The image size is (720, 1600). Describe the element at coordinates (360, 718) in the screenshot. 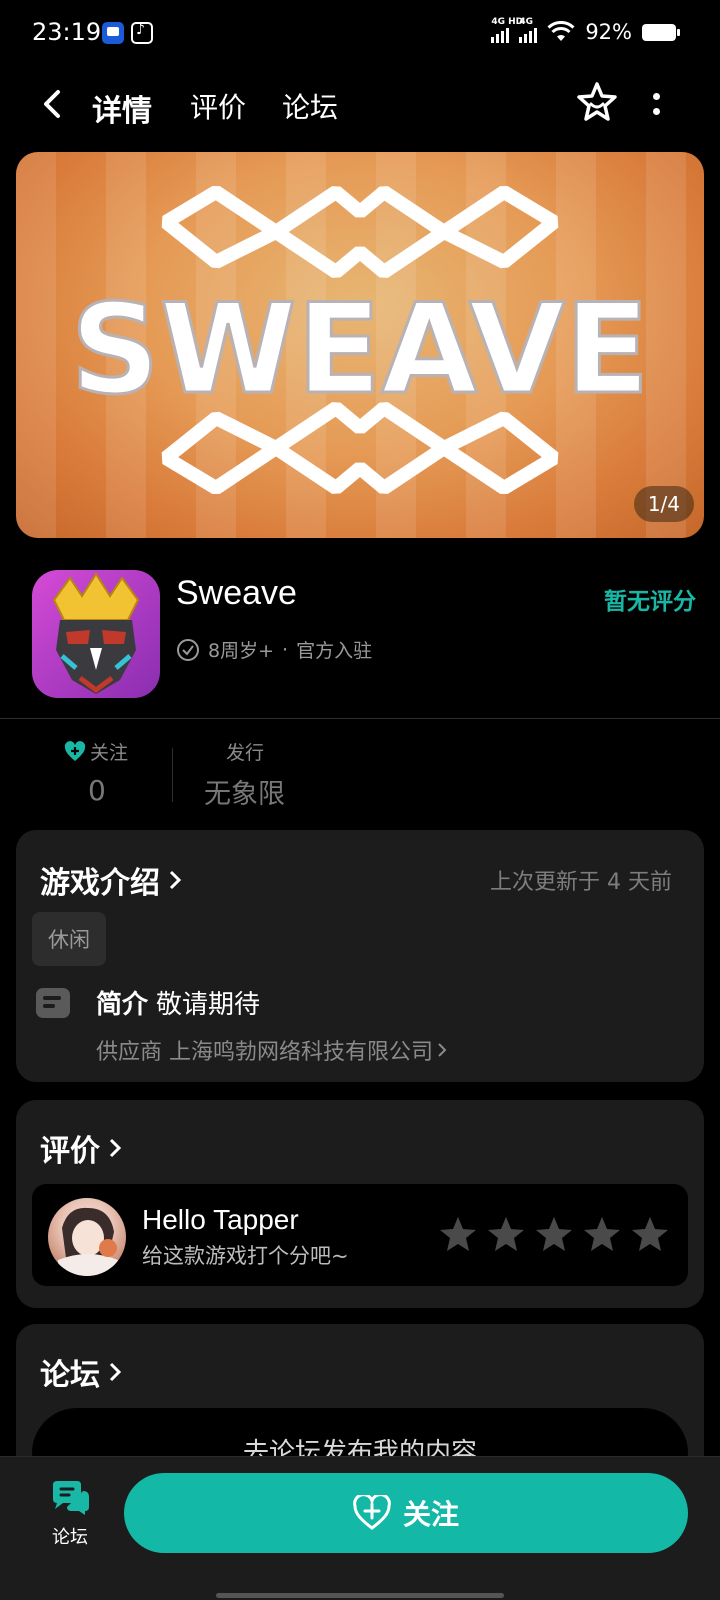

I see `divider` at that location.